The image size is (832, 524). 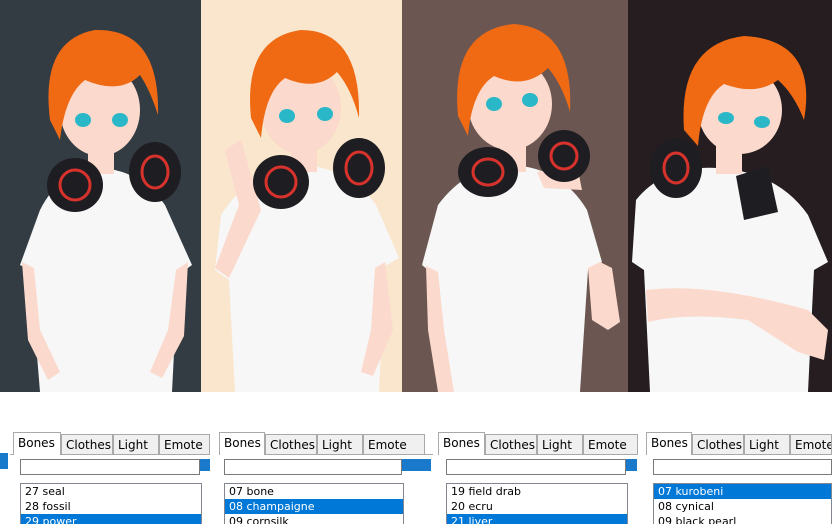 I want to click on list-item: 08 cynical, so click(x=742, y=506).